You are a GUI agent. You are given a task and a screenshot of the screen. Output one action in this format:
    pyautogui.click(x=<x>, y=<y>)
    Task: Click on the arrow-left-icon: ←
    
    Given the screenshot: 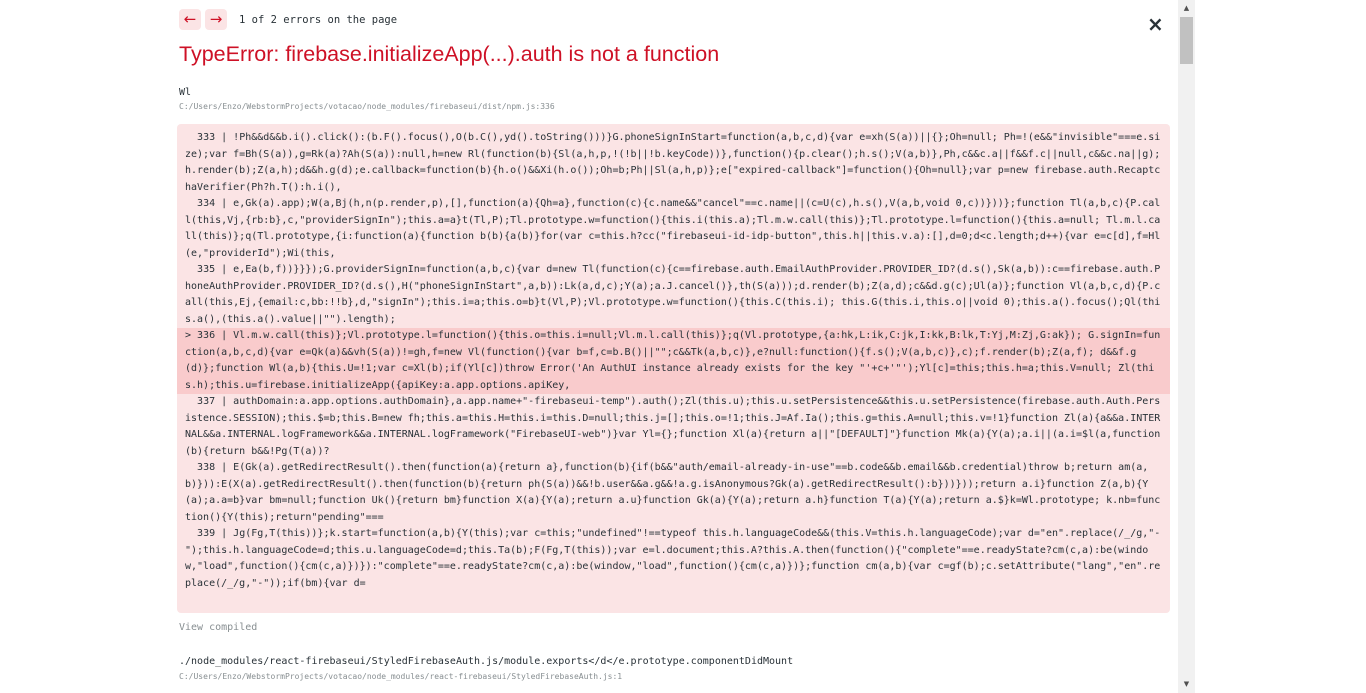 What is the action you would take?
    pyautogui.click(x=190, y=19)
    